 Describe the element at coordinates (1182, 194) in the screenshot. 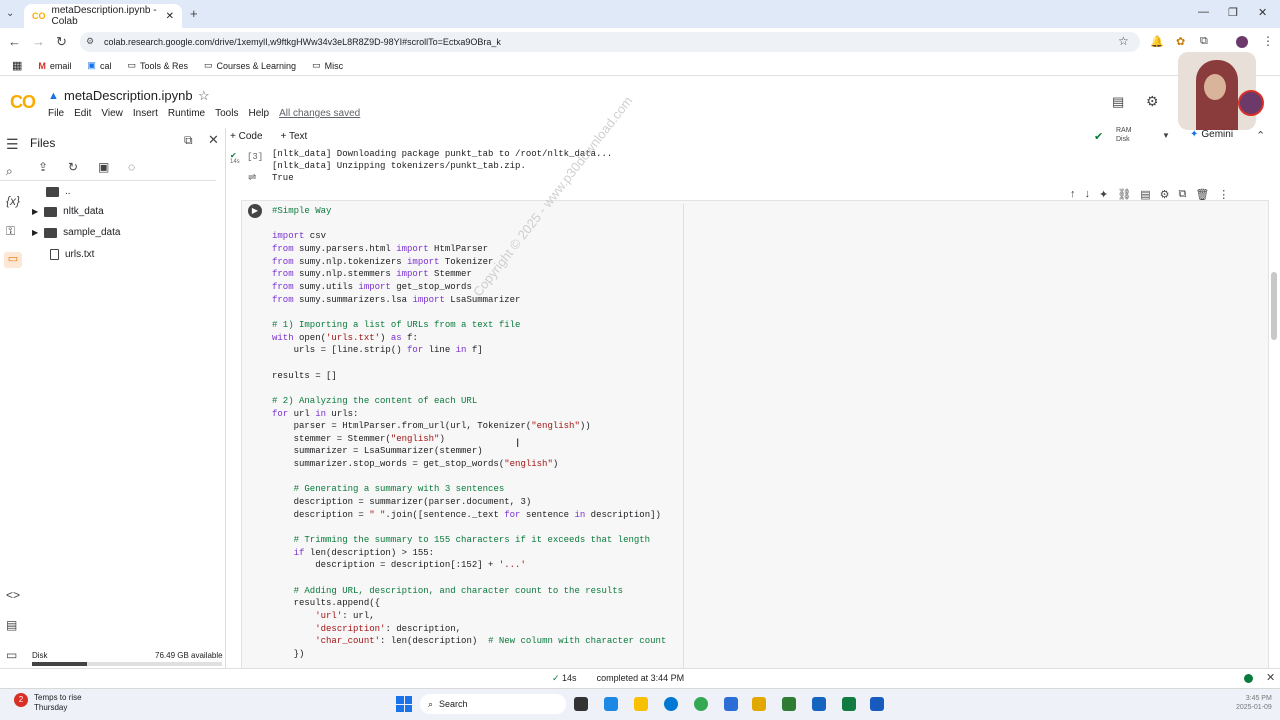

I see `mirror-cell-icon: ⧉` at that location.